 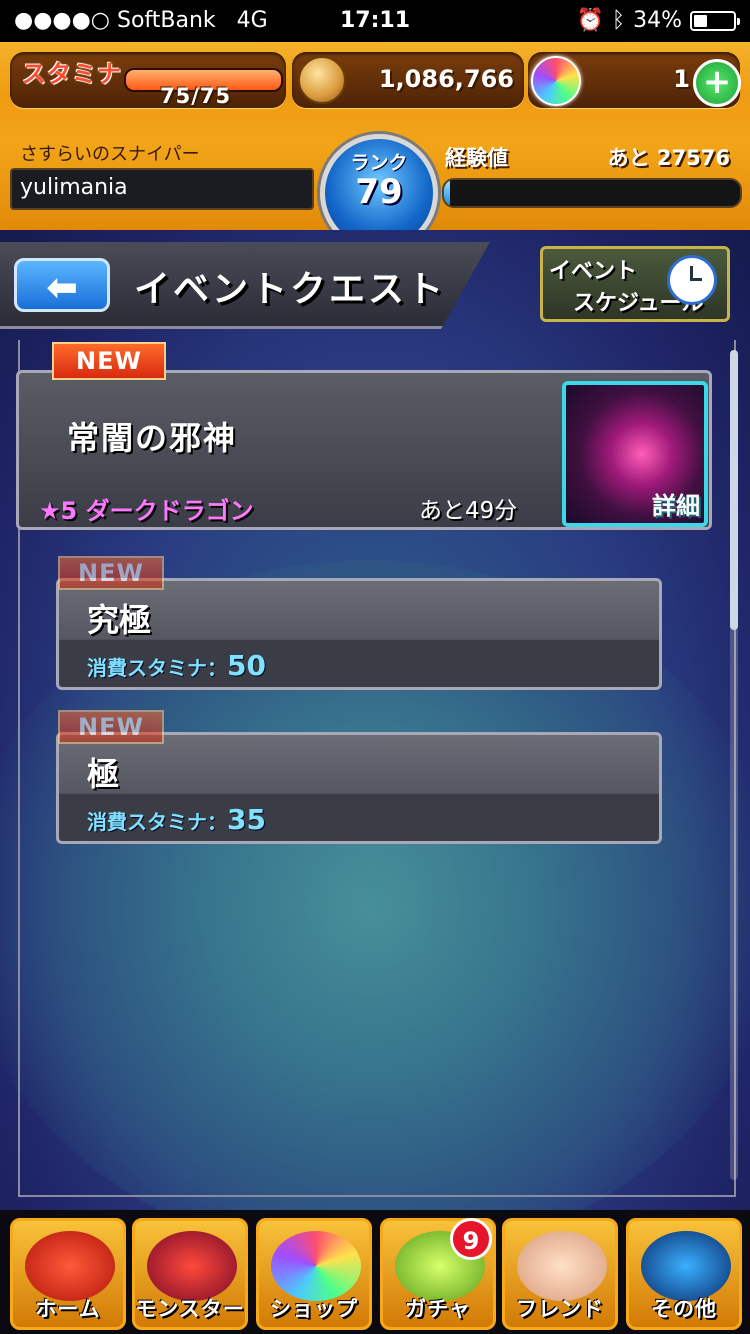 What do you see at coordinates (471, 1239) in the screenshot?
I see `gacha-count-badge: 9` at bounding box center [471, 1239].